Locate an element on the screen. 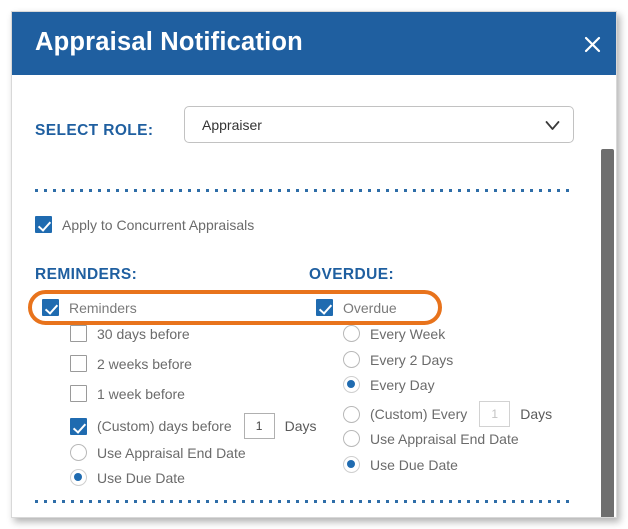  reminders-master-checkbox: Reminders is located at coordinates (89, 307).